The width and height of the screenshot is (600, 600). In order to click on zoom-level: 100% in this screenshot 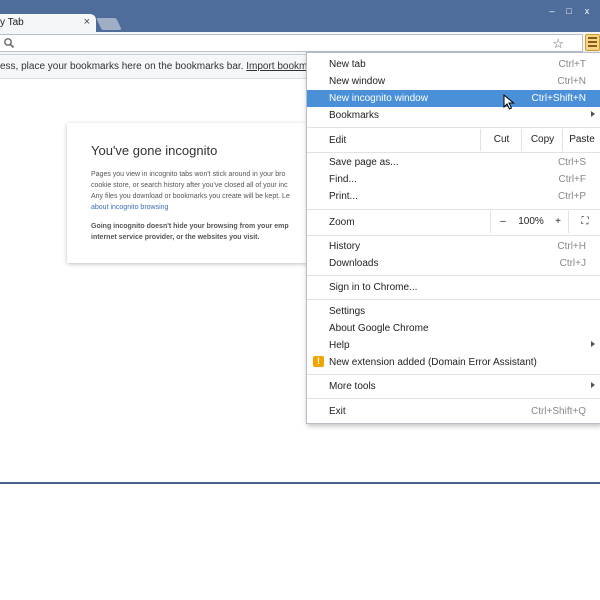, I will do `click(531, 221)`.